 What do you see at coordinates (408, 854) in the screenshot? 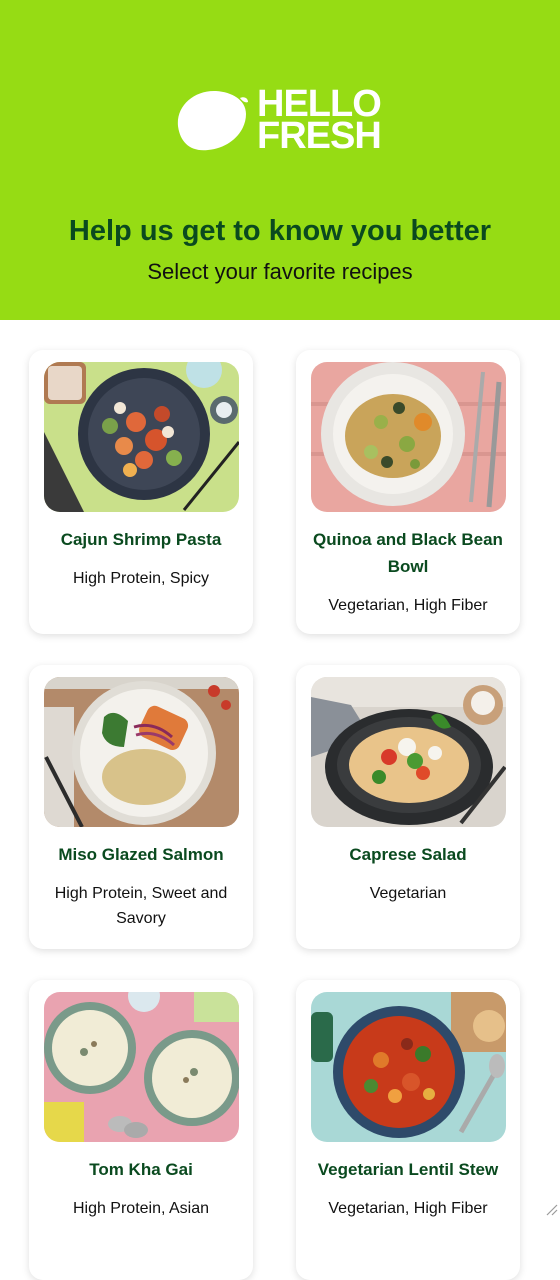
I see `recipe-title: Caprese Salad` at bounding box center [408, 854].